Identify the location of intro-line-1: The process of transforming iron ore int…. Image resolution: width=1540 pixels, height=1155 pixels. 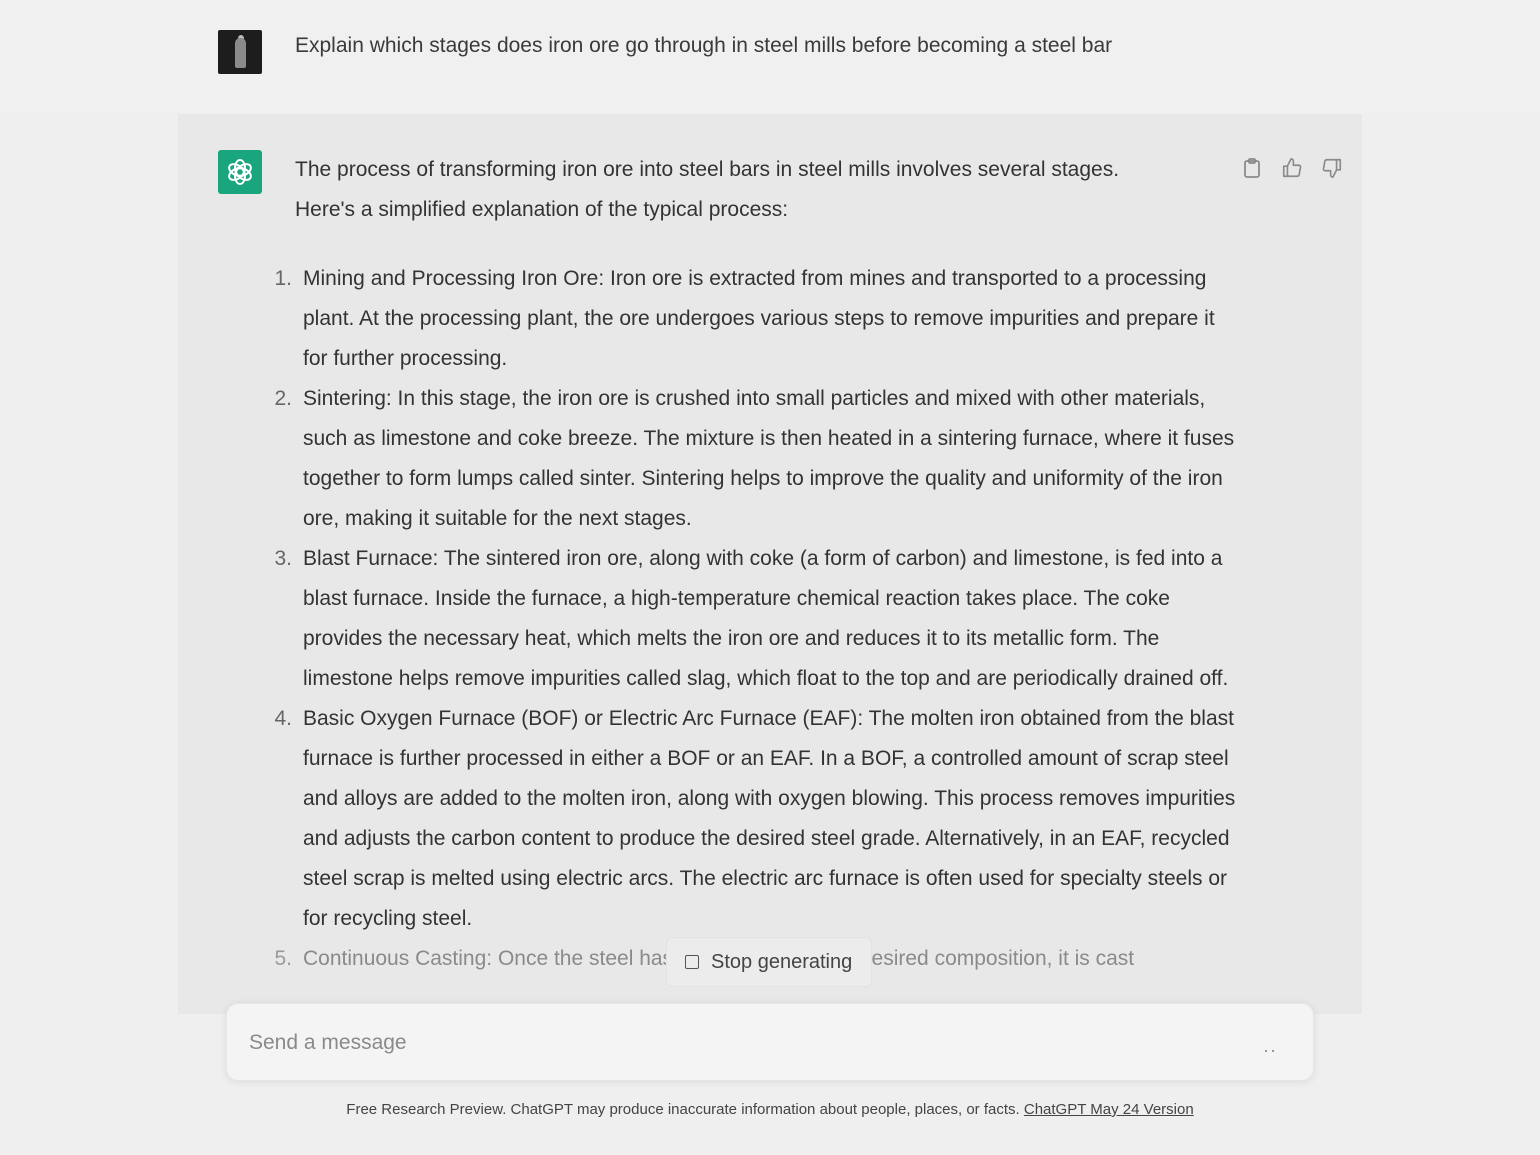
(707, 169).